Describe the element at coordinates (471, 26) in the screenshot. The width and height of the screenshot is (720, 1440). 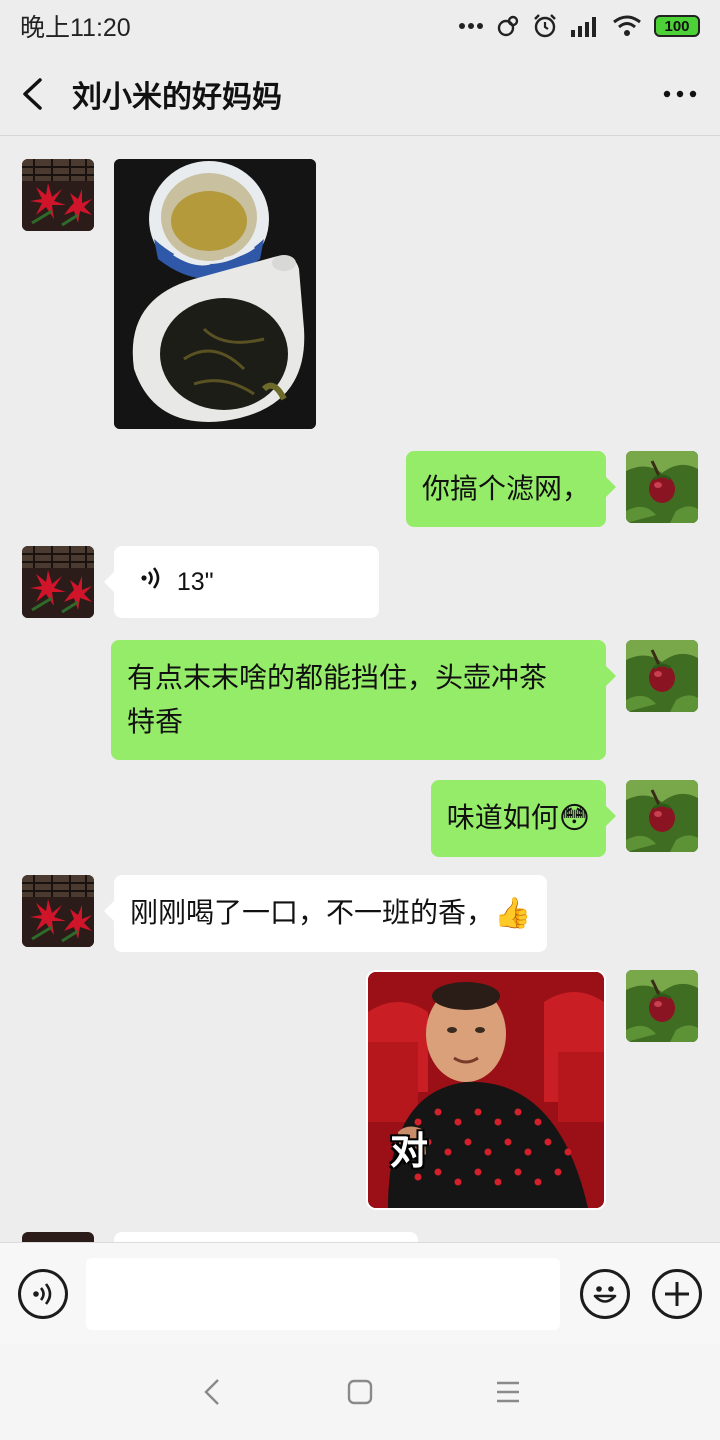
I see `more-dots-icon` at that location.